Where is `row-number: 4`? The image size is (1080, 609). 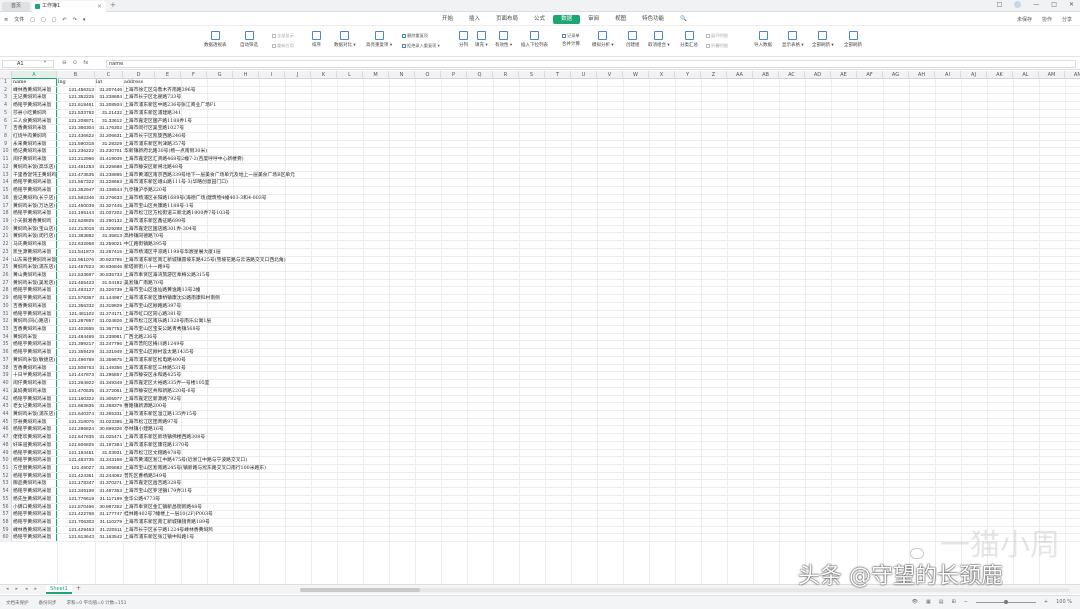
row-number: 4 is located at coordinates (6, 105).